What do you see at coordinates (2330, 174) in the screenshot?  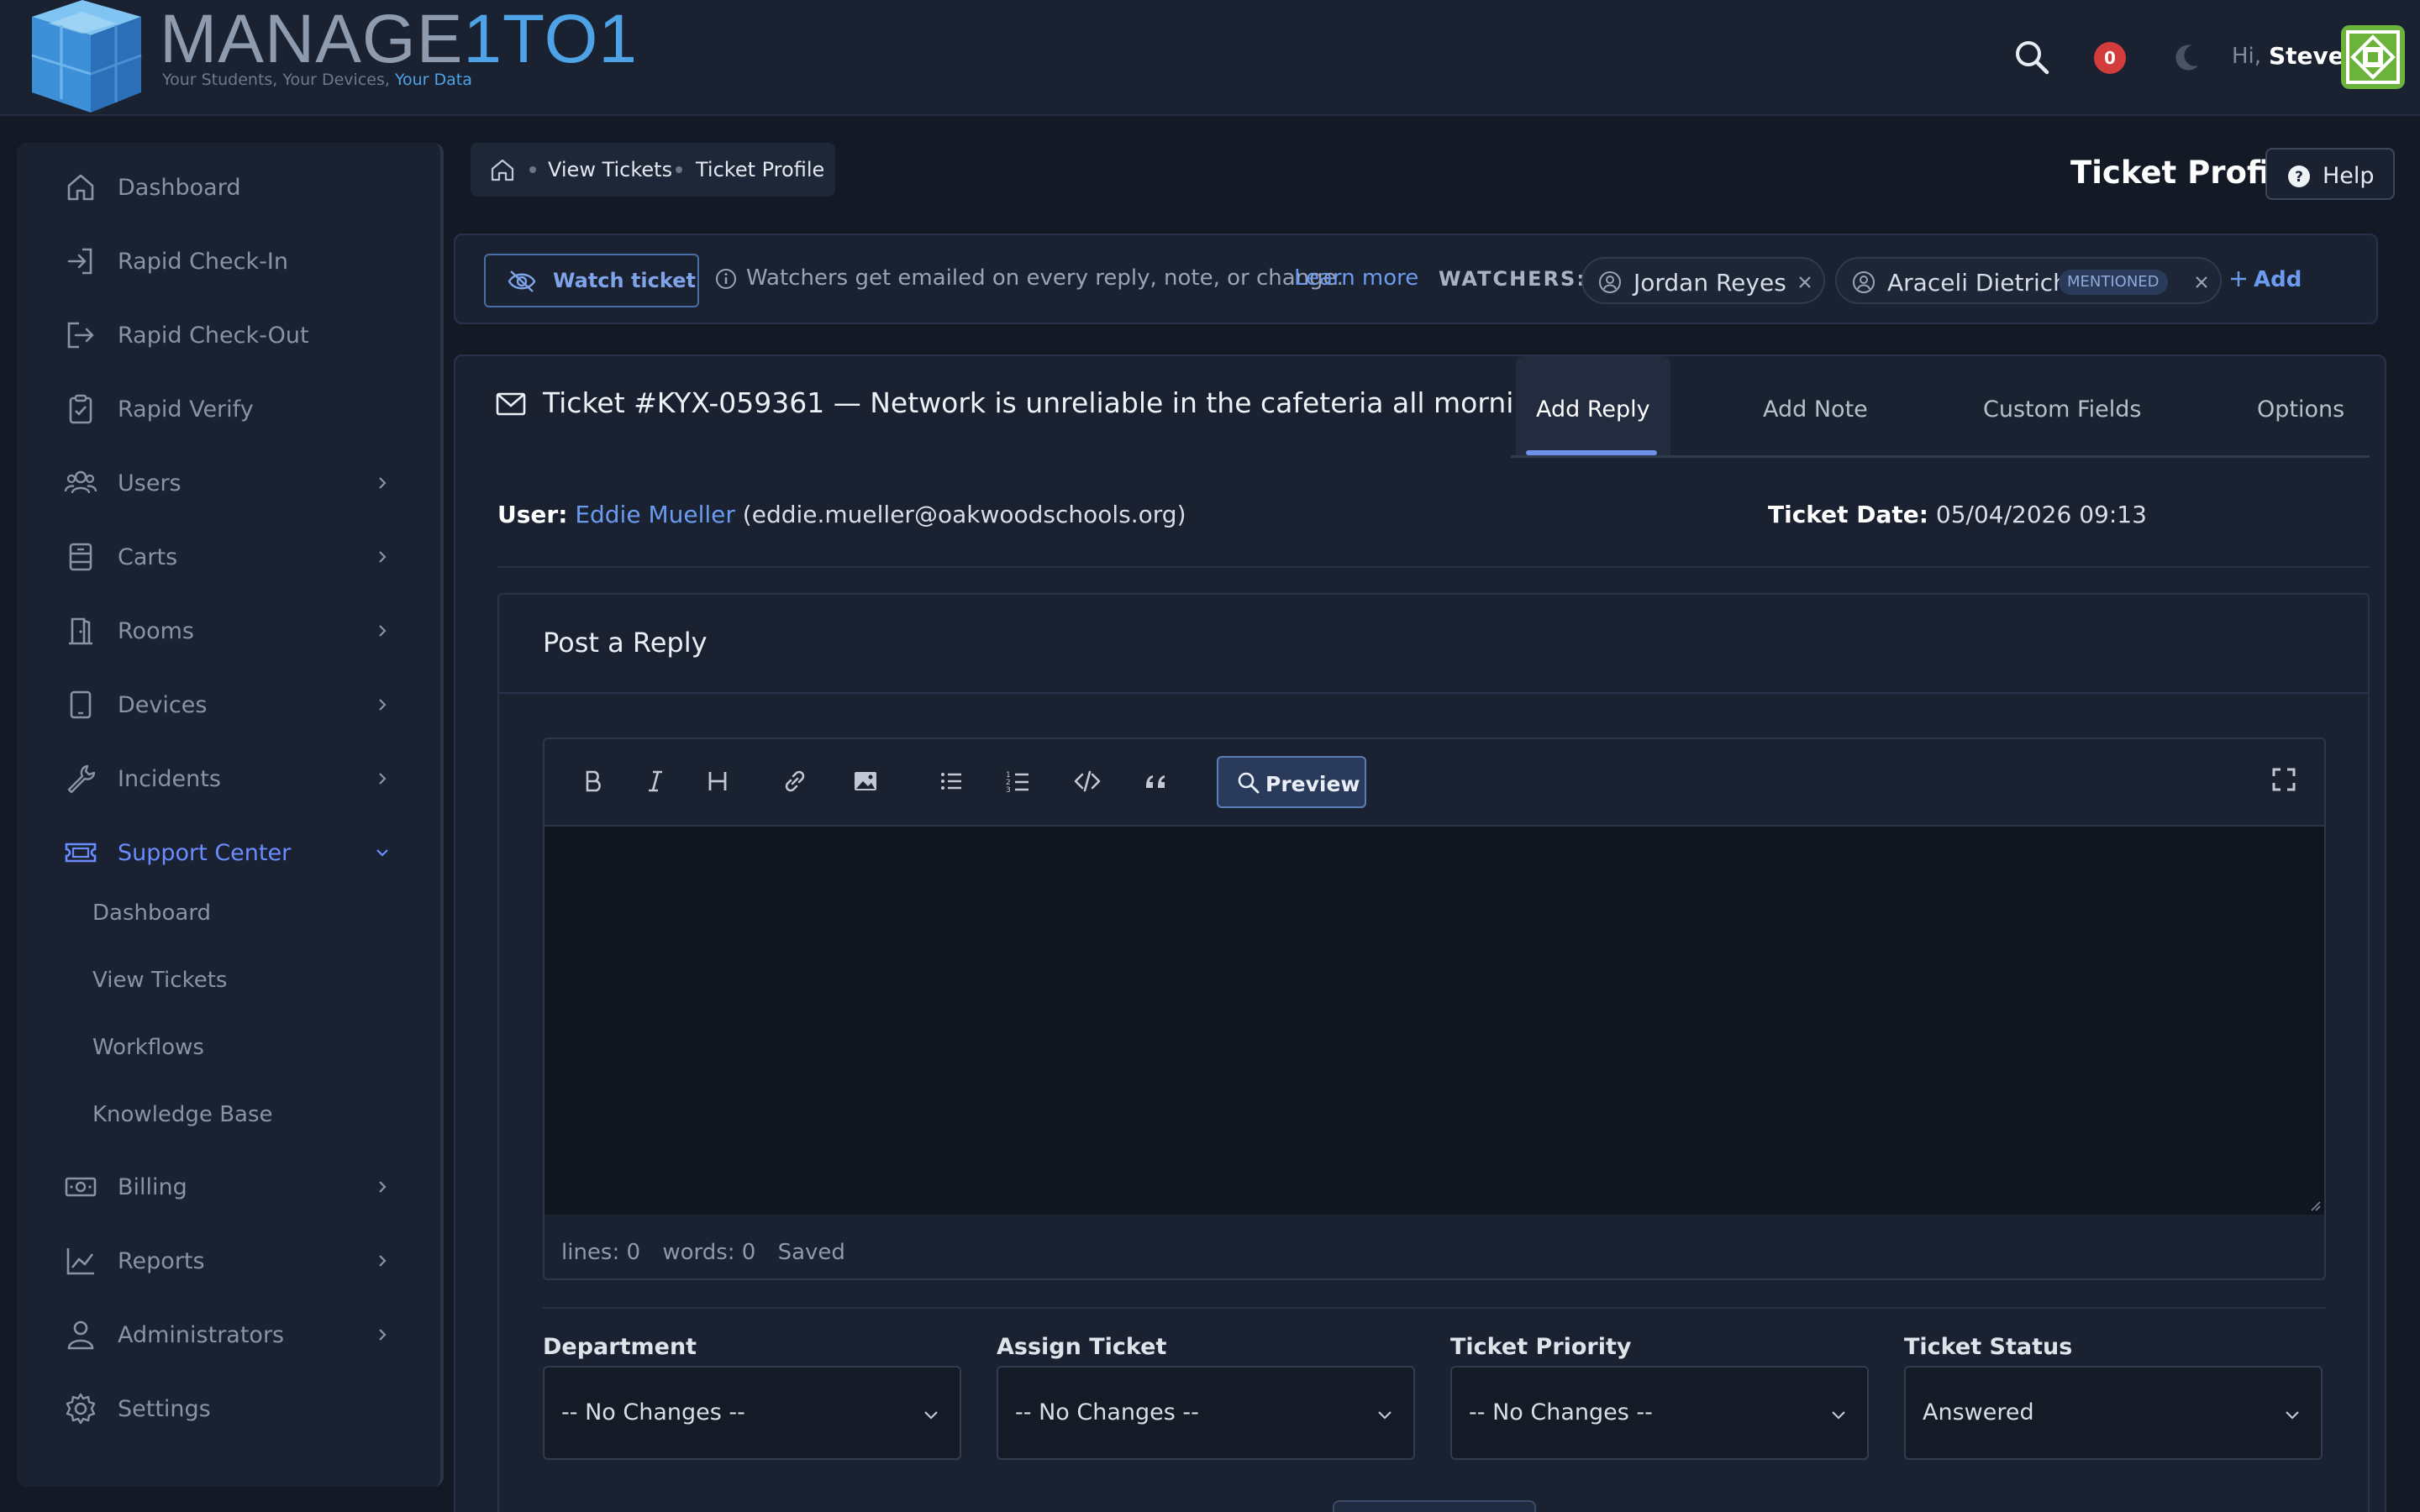 I see `help-button: ? Help` at bounding box center [2330, 174].